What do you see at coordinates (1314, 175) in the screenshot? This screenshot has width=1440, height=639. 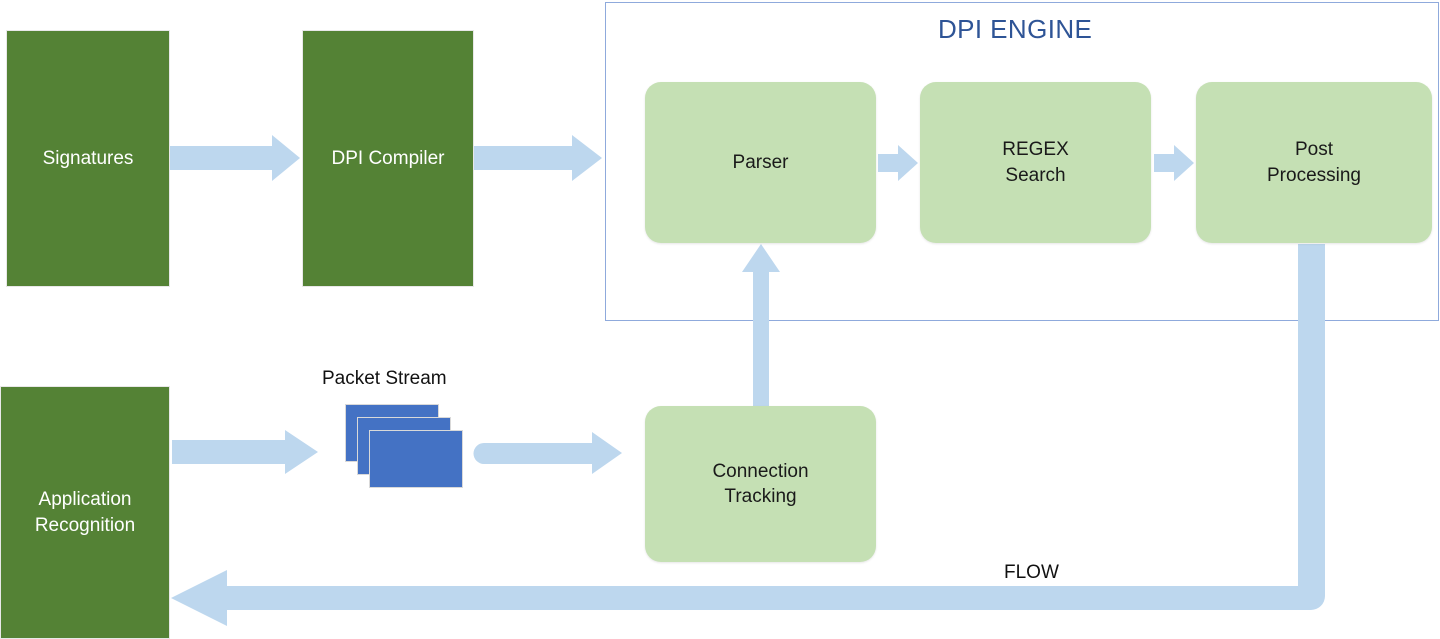 I see `post-processing-label-line2: Processing` at bounding box center [1314, 175].